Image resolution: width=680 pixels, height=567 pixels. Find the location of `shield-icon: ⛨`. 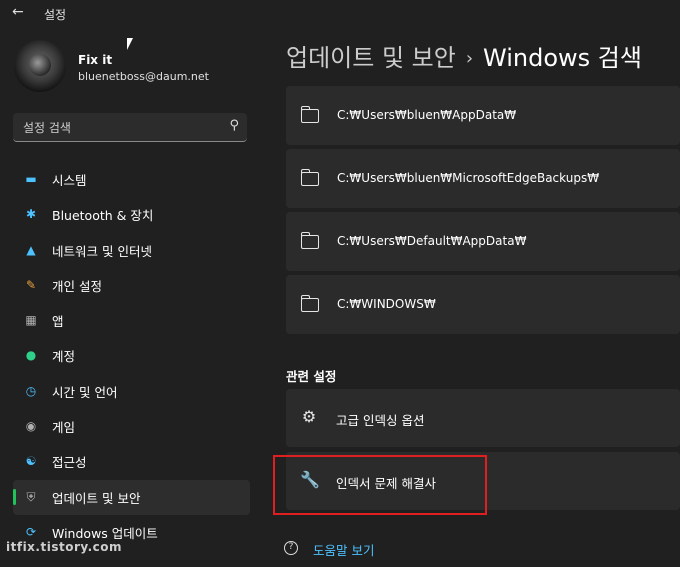

shield-icon: ⛨ is located at coordinates (31, 496).